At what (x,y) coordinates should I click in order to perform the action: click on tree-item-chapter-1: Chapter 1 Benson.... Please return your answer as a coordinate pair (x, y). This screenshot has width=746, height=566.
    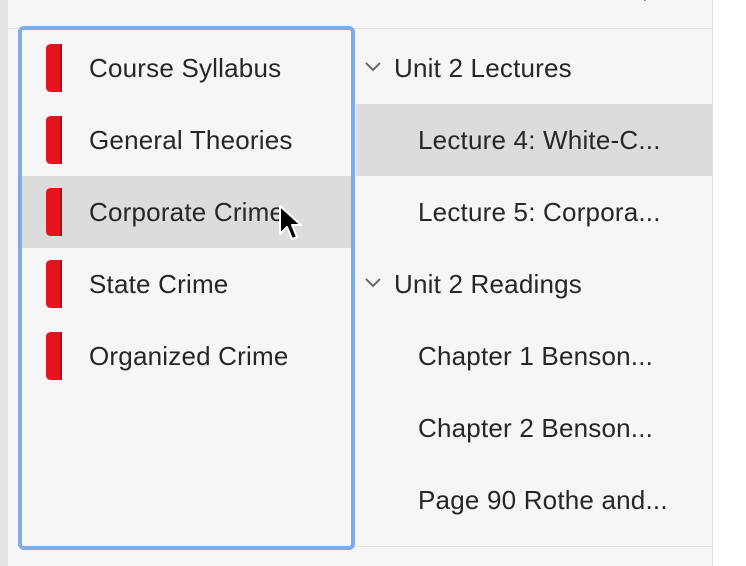
    Looking at the image, I should click on (534, 356).